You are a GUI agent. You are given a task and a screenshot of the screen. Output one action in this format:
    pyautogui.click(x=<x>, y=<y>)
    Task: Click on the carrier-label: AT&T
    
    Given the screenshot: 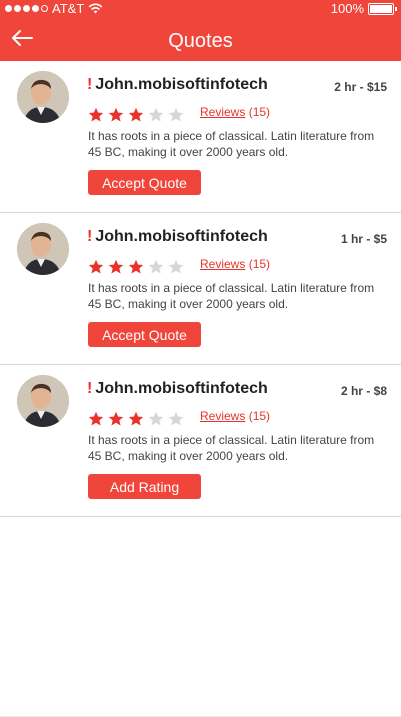 What is the action you would take?
    pyautogui.click(x=68, y=8)
    